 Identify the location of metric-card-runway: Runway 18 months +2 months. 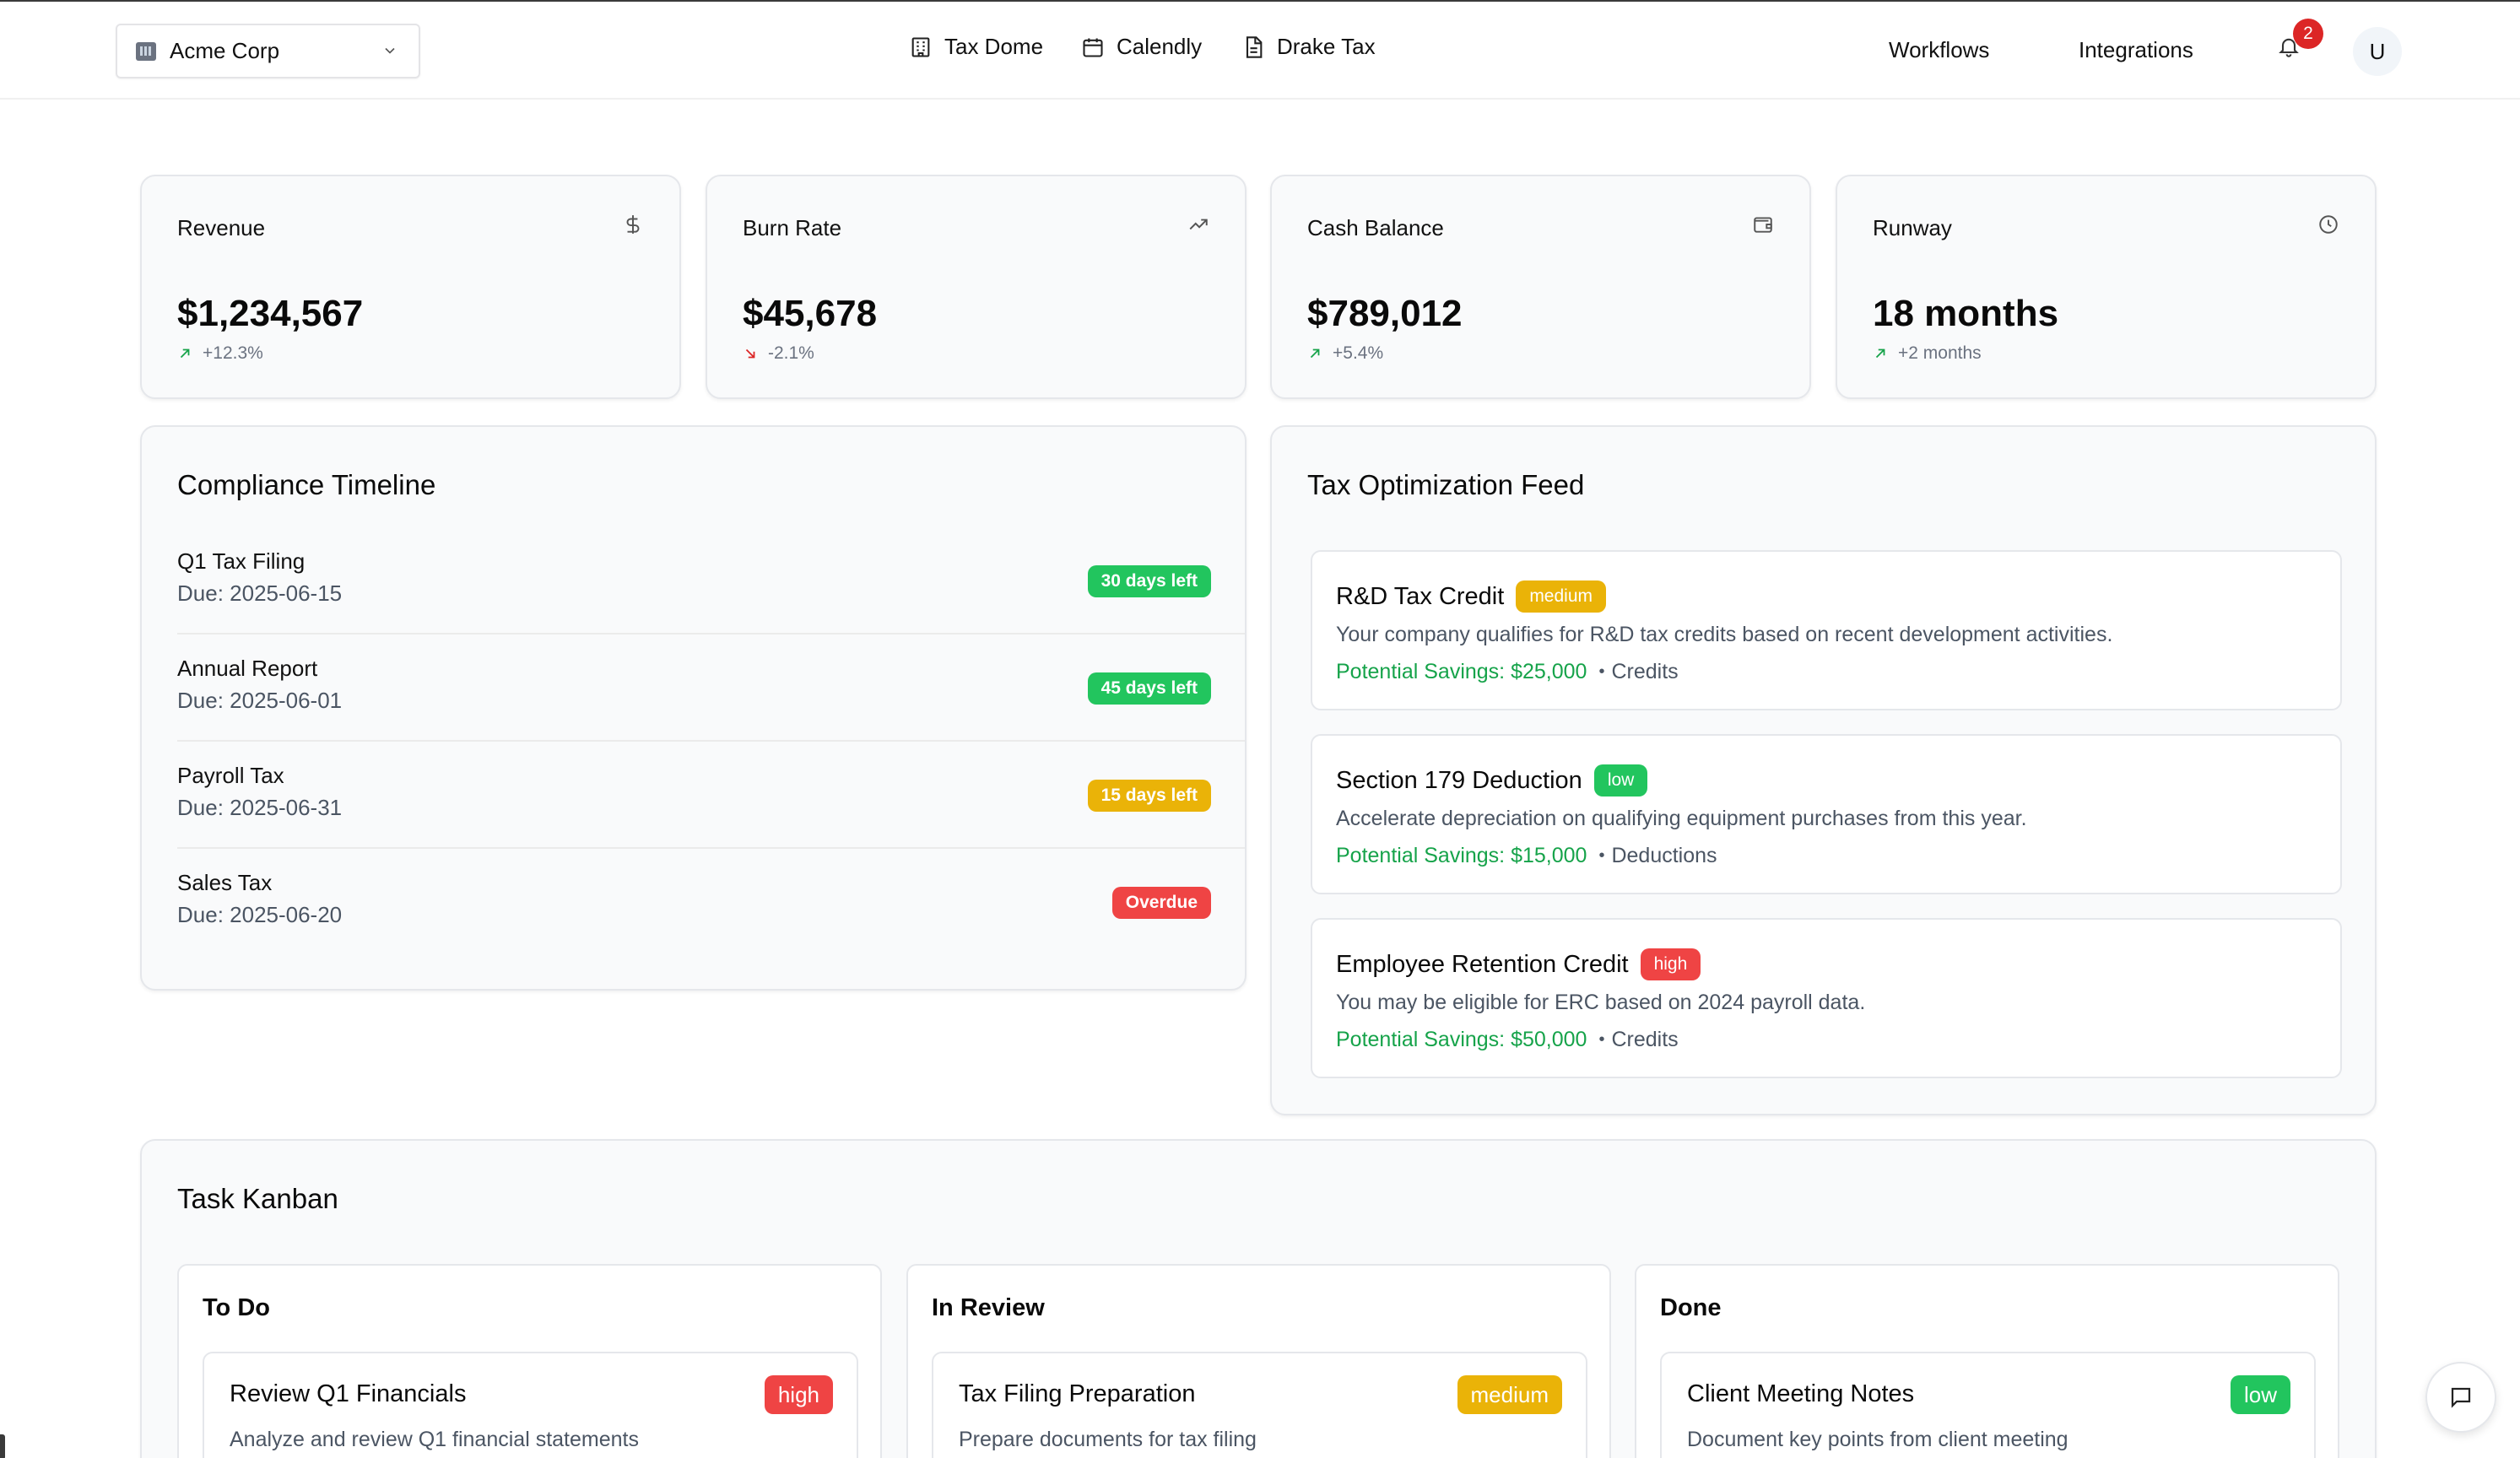
(2106, 287).